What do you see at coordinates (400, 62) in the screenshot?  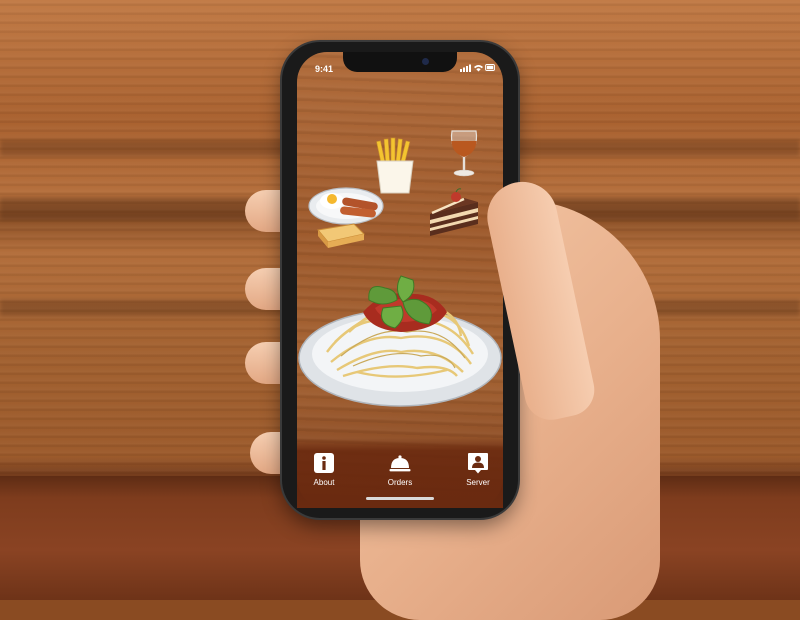 I see `phone-notch` at bounding box center [400, 62].